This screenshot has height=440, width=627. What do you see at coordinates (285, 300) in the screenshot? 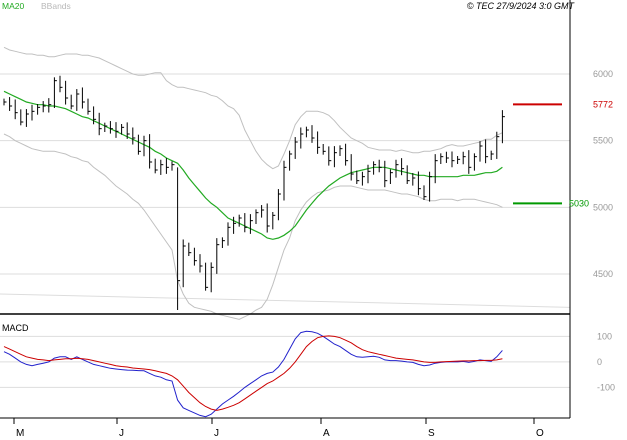
I see `price-gridline-low` at bounding box center [285, 300].